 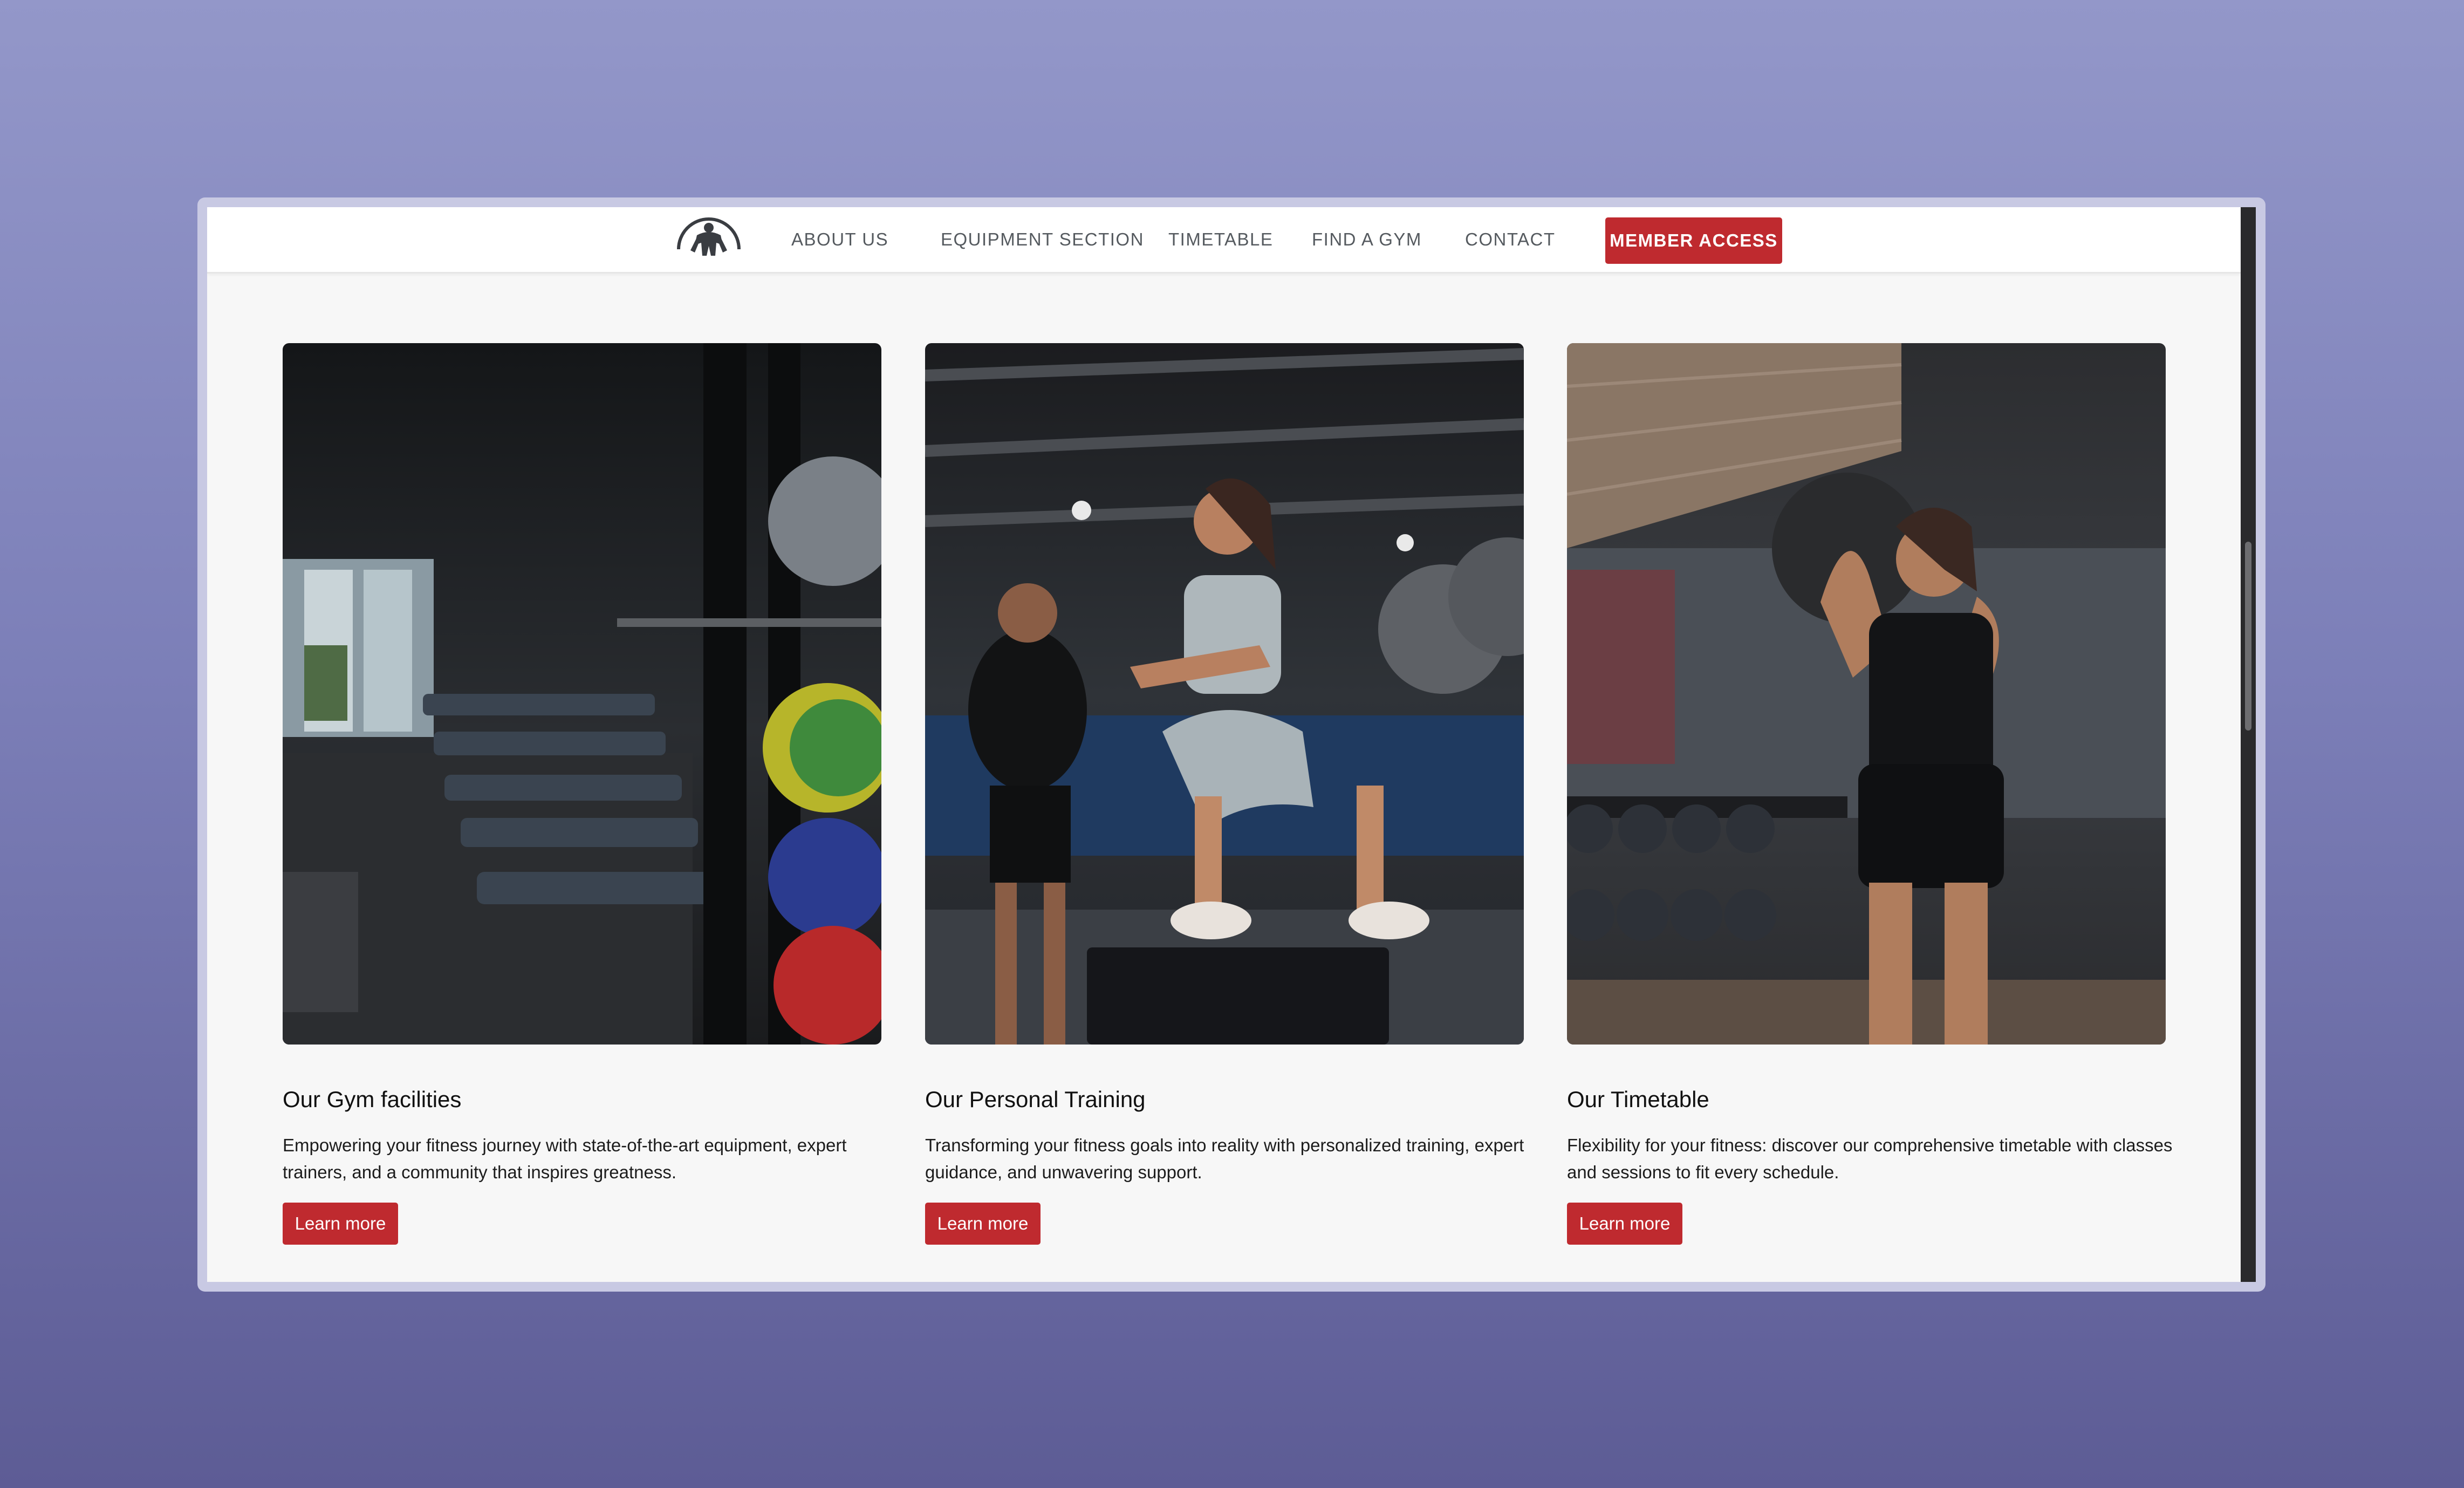 I want to click on learn-more-button-timetable: Learn more, so click(x=1625, y=1224).